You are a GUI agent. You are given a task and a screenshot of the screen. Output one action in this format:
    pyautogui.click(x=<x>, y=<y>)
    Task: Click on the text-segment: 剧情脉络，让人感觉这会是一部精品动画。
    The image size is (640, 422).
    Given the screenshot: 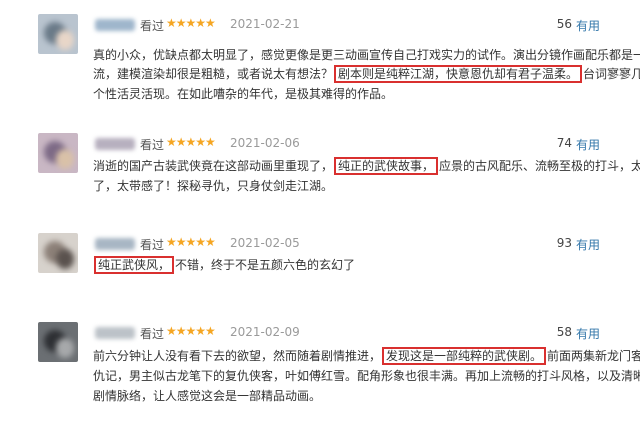 What is the action you would take?
    pyautogui.click(x=207, y=396)
    